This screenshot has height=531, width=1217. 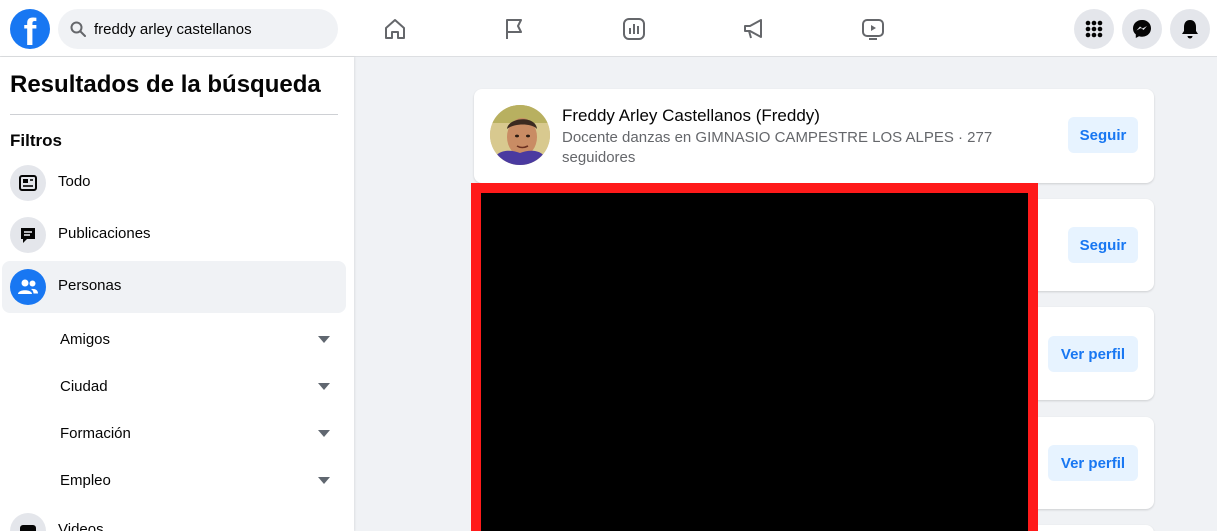 What do you see at coordinates (90, 285) in the screenshot?
I see `sidebar-item-label: Personas` at bounding box center [90, 285].